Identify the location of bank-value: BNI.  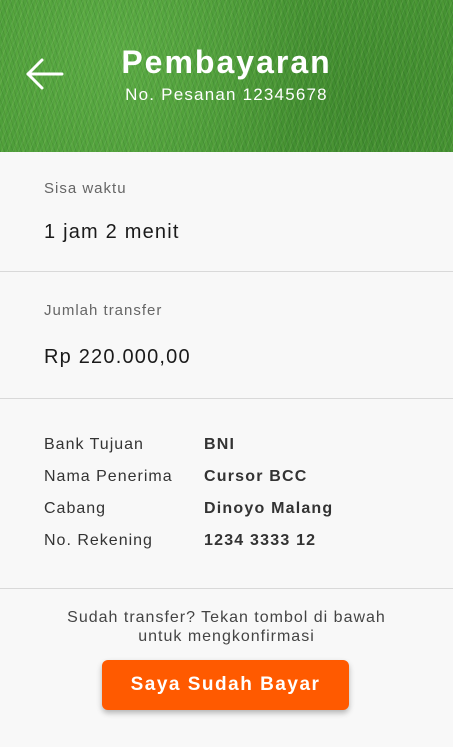
(220, 444).